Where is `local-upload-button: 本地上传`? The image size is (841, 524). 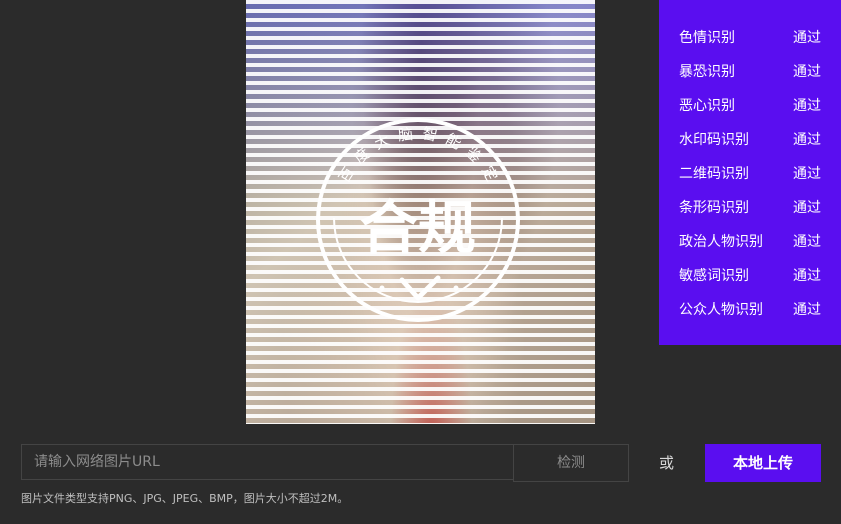 local-upload-button: 本地上传 is located at coordinates (763, 463).